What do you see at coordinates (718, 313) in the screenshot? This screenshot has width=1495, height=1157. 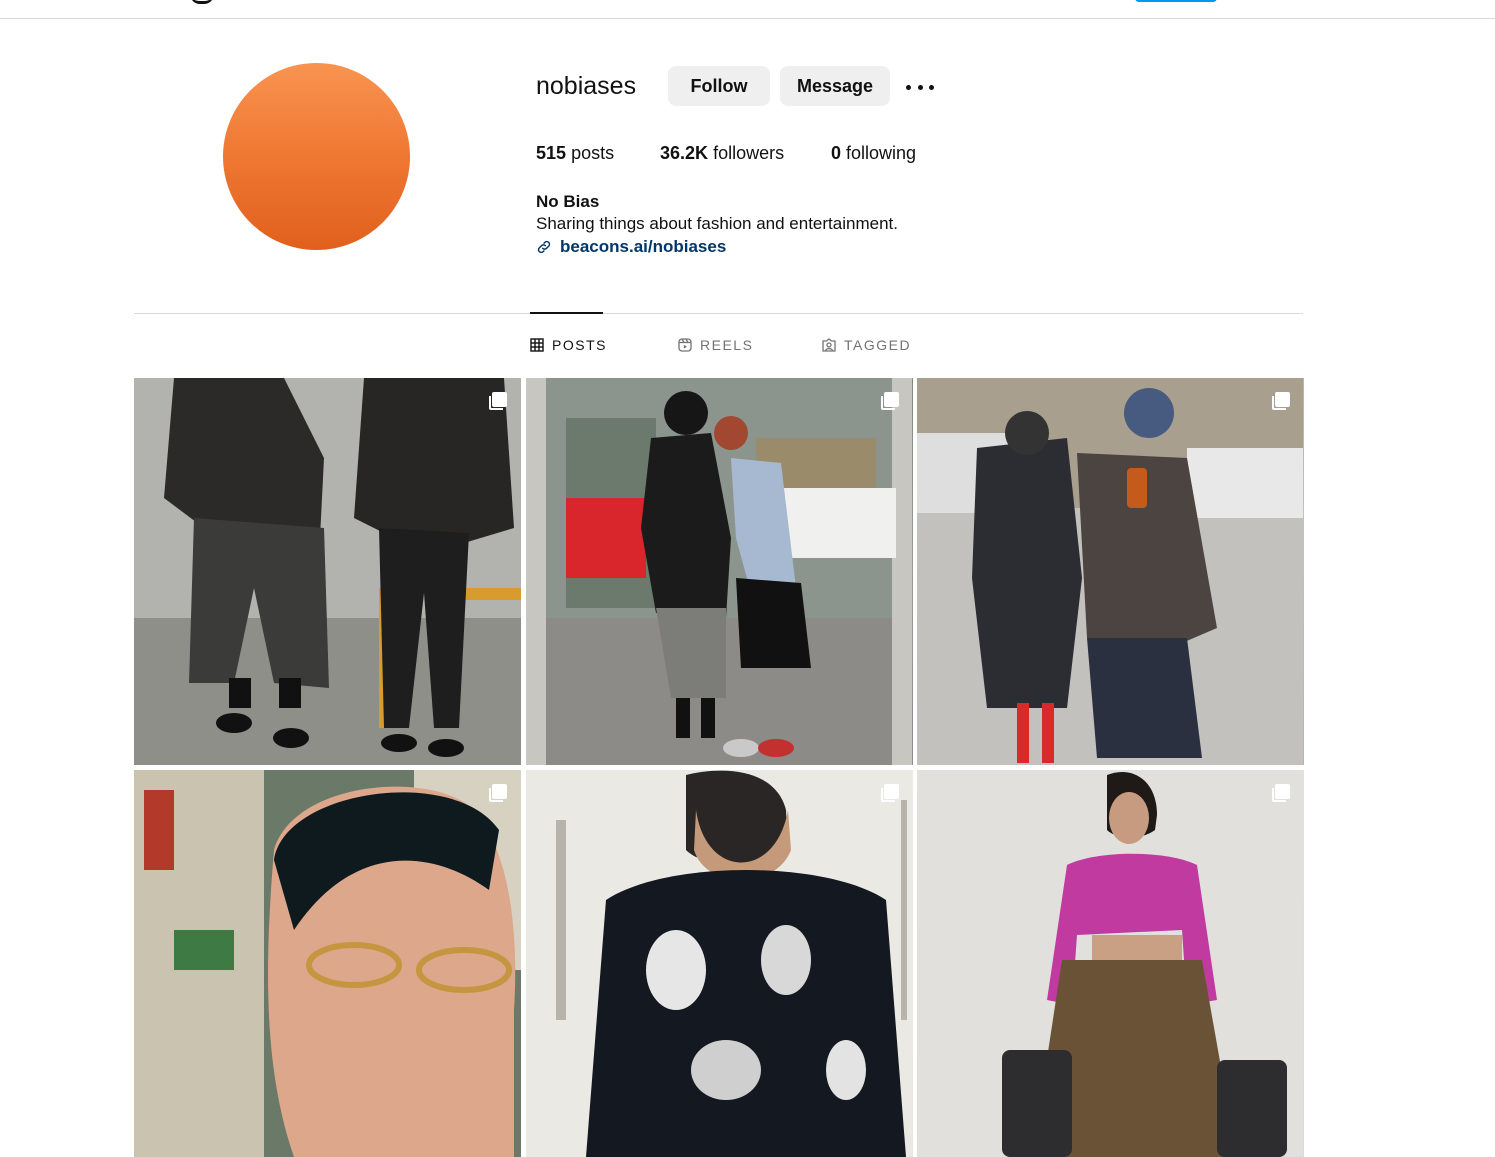 I see `tabs-divider` at bounding box center [718, 313].